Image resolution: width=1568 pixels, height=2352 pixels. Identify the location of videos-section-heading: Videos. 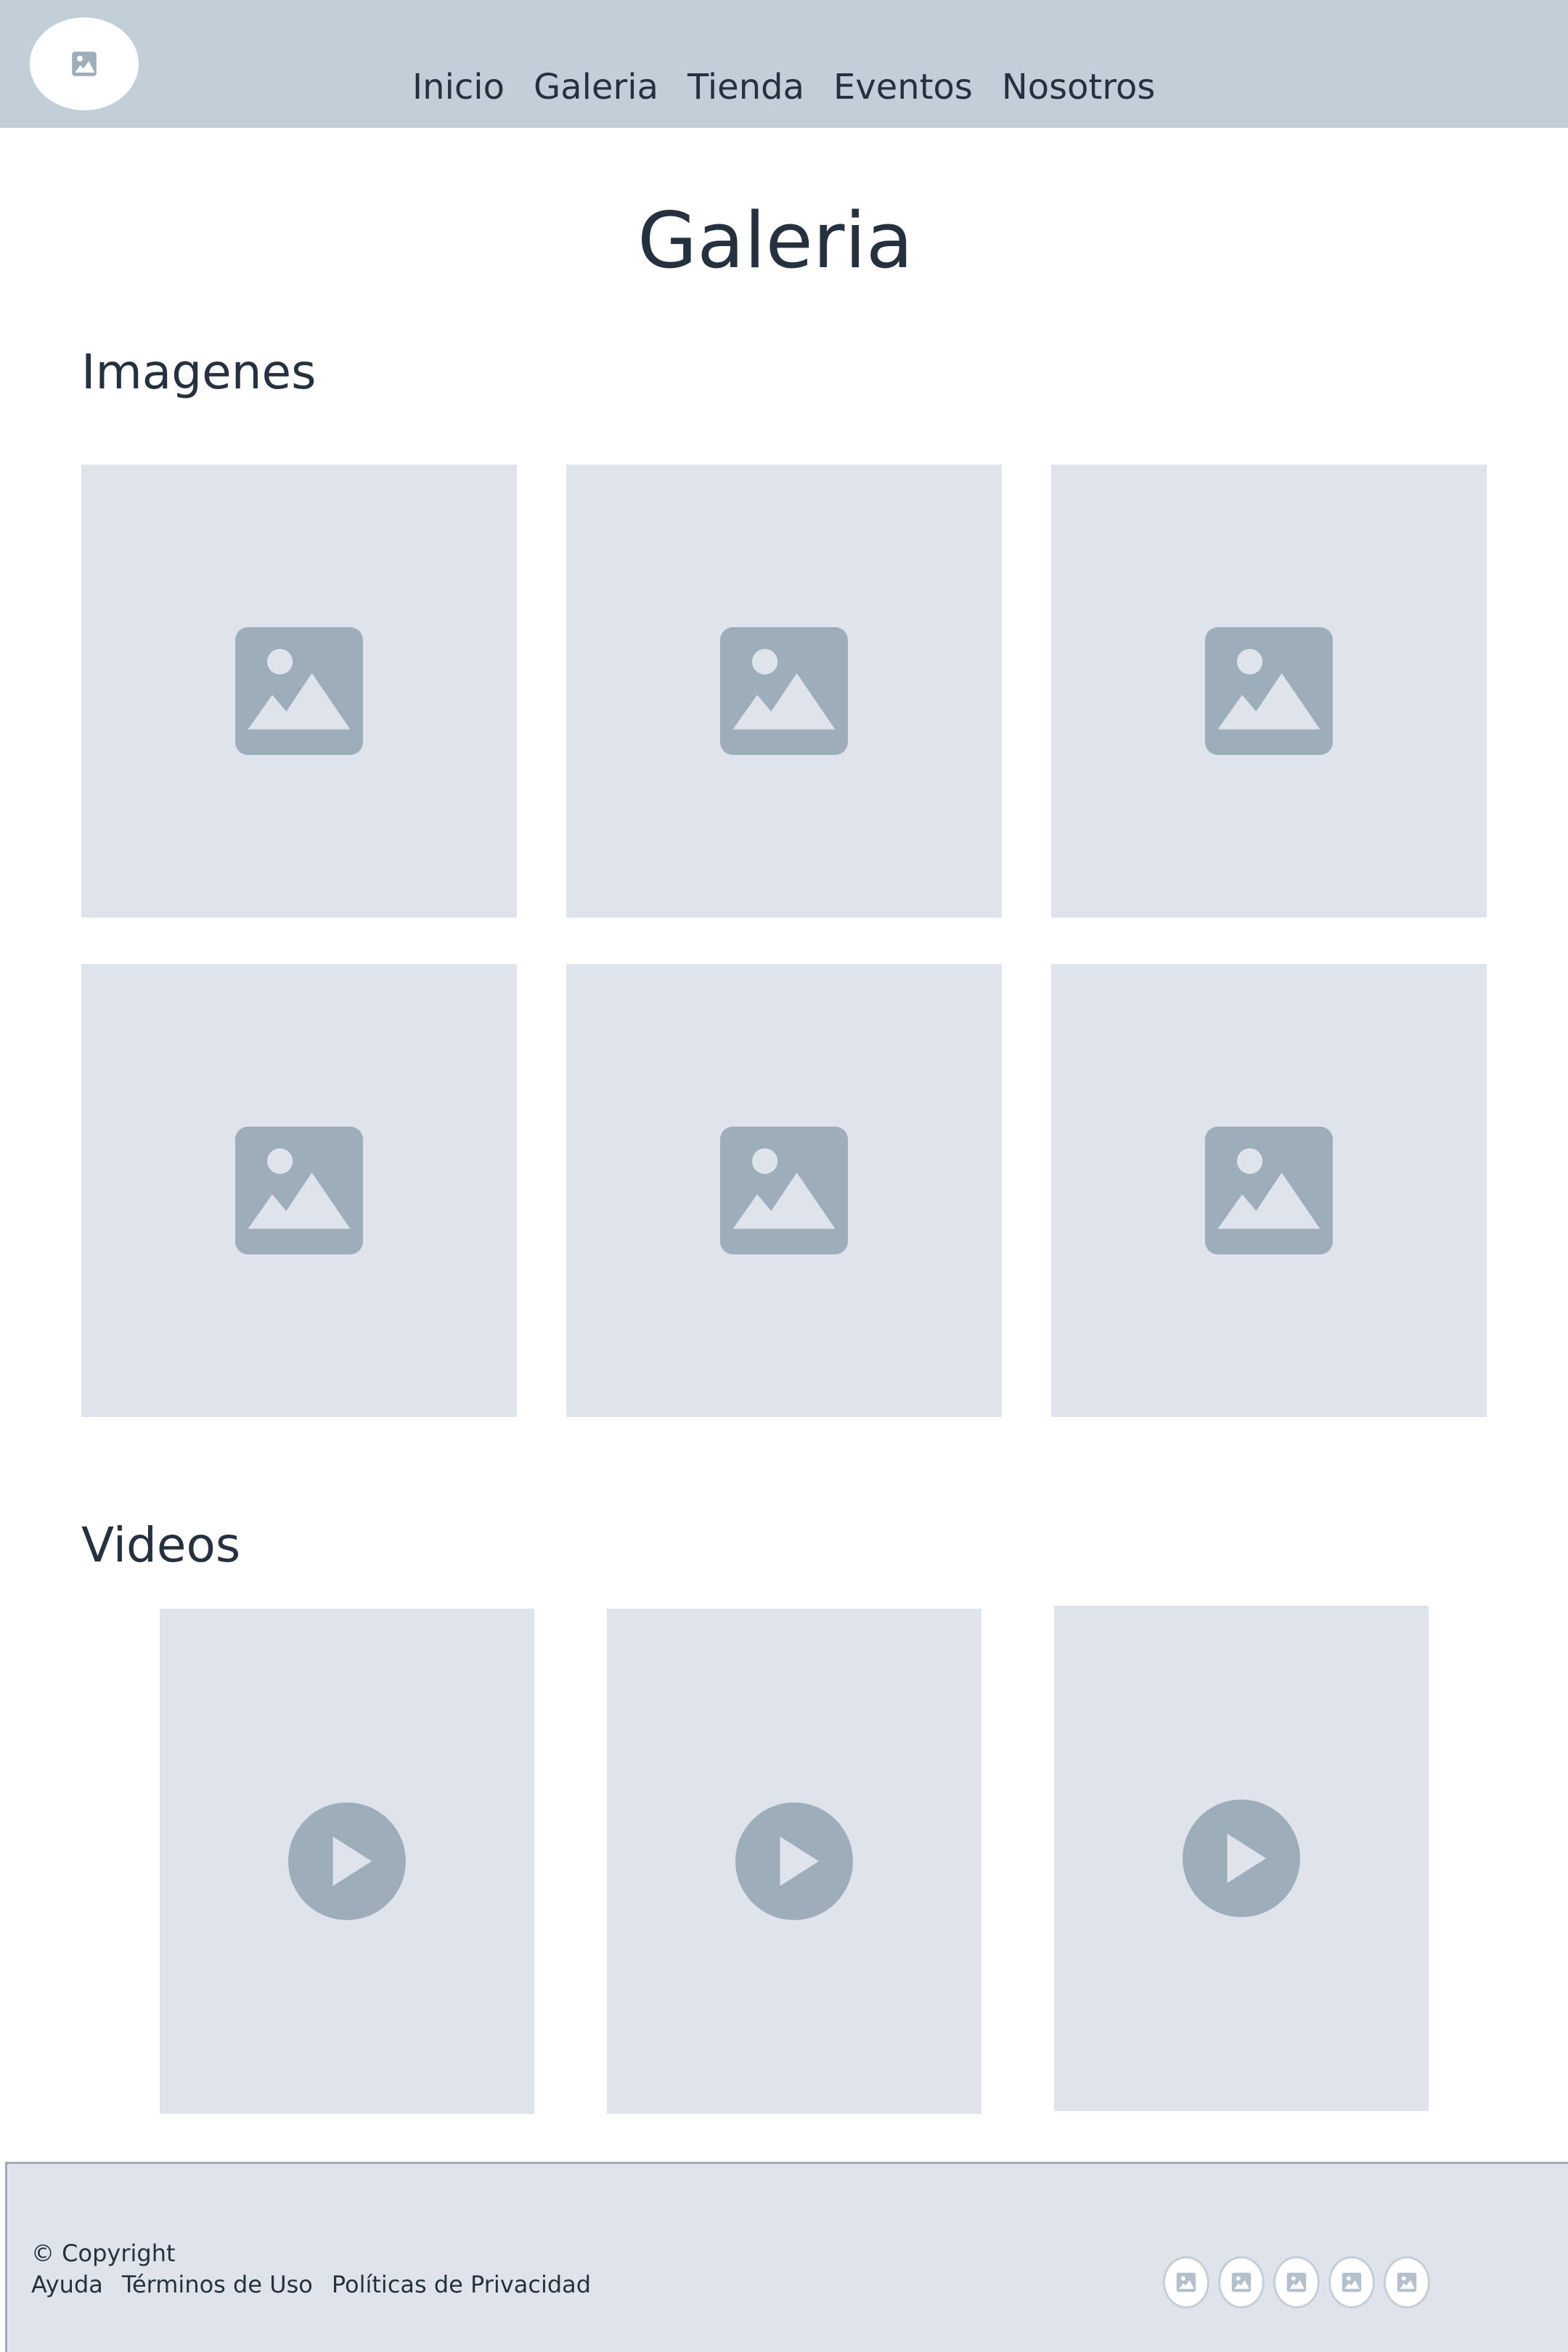
(161, 1545).